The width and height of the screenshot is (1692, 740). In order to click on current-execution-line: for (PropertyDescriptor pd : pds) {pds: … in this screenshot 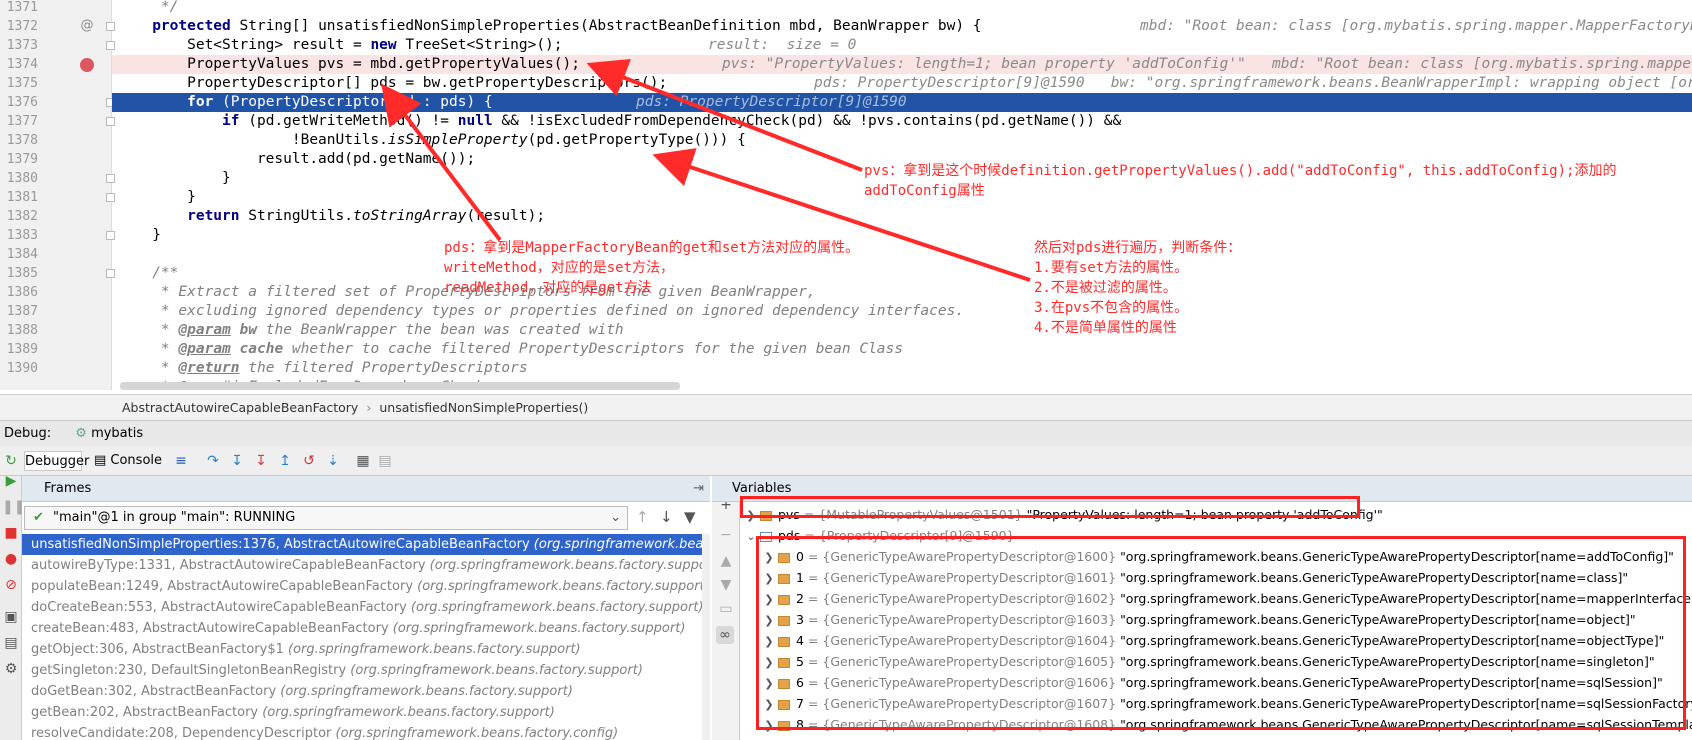, I will do `click(902, 102)`.